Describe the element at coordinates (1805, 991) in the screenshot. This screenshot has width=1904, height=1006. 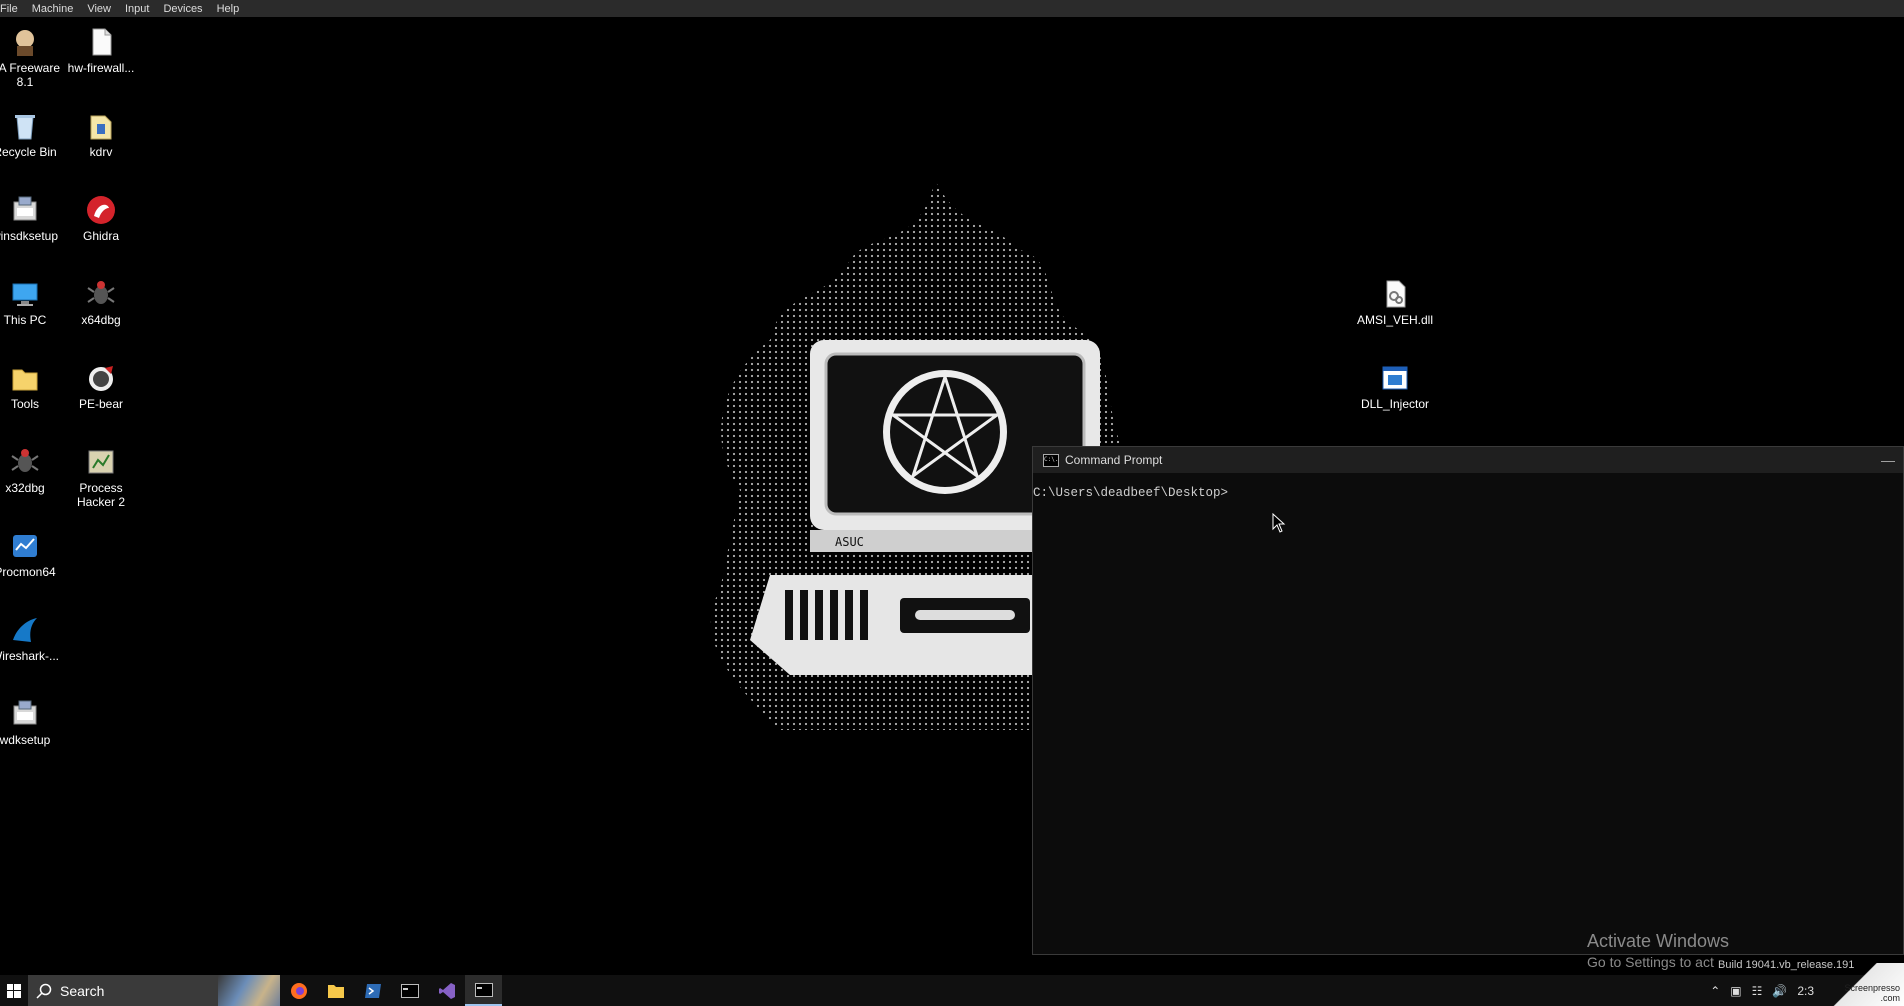
I see `clock: 2:3` at that location.